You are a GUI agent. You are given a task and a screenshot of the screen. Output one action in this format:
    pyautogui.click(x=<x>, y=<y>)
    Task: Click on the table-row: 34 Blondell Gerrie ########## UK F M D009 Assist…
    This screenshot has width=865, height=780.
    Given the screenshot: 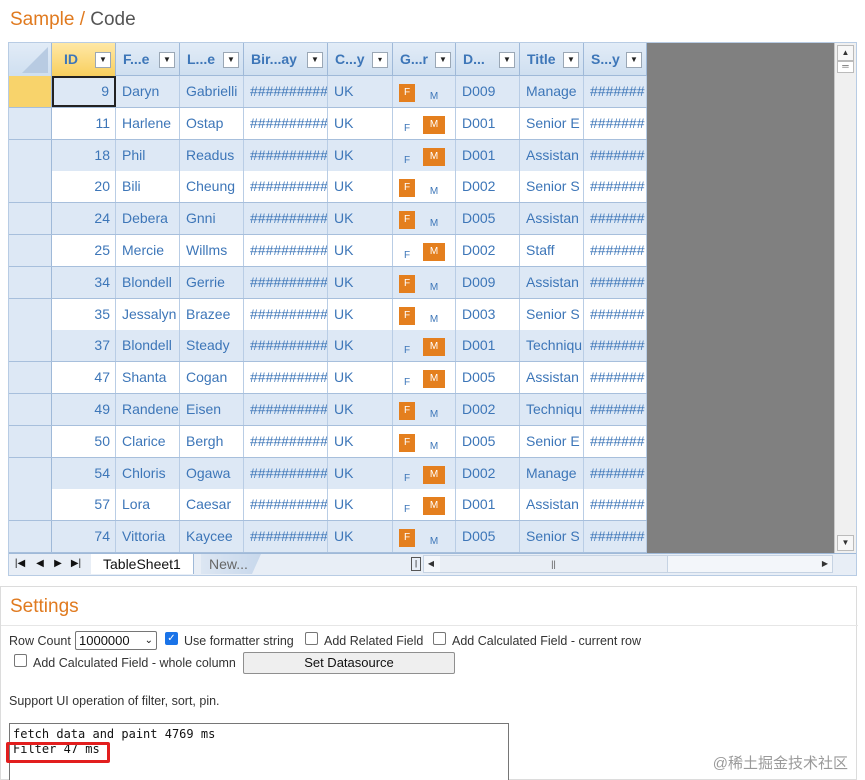 What is the action you would take?
    pyautogui.click(x=328, y=282)
    